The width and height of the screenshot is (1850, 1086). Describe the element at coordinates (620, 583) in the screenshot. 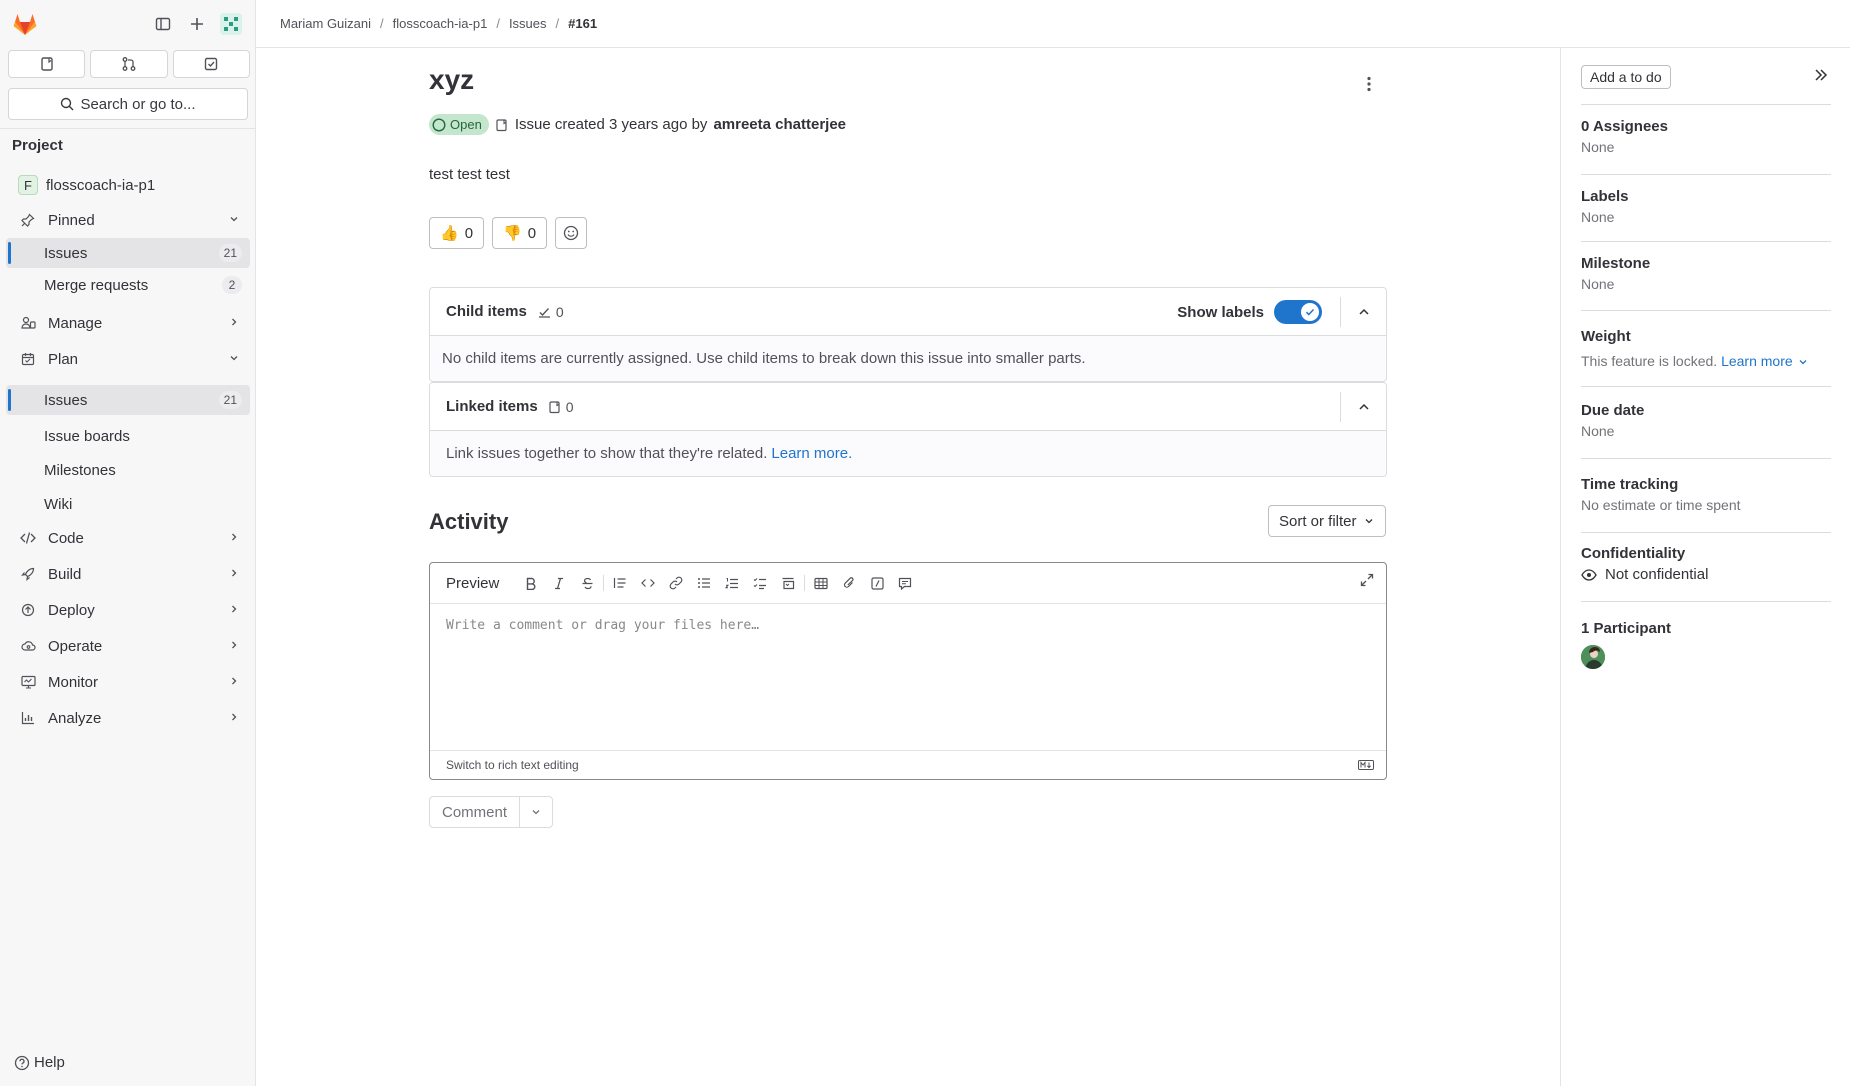

I see `quote-icon` at that location.